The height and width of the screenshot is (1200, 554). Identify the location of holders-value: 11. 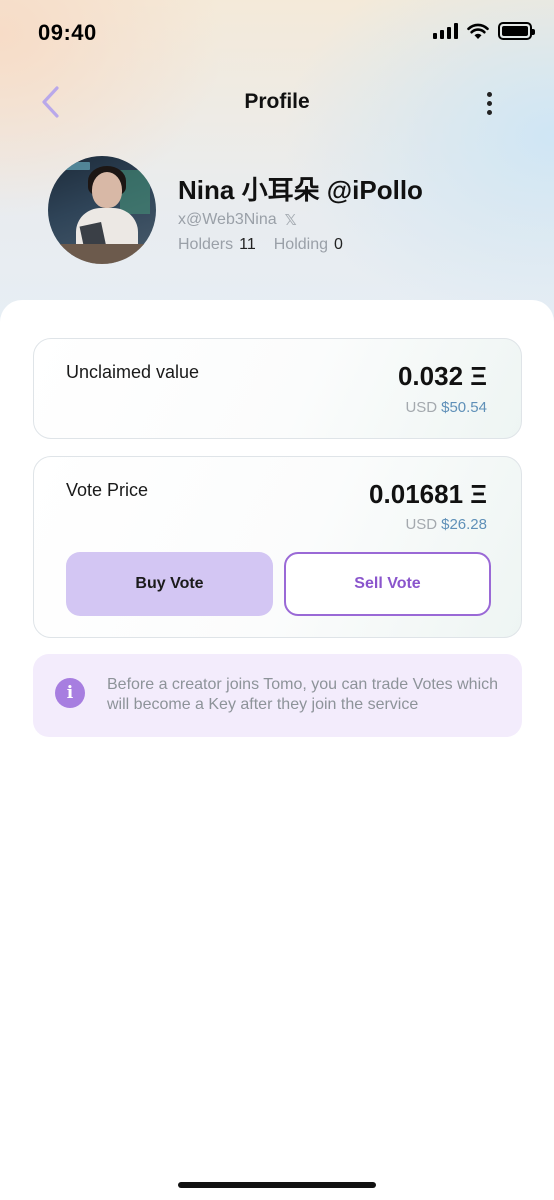
(247, 244).